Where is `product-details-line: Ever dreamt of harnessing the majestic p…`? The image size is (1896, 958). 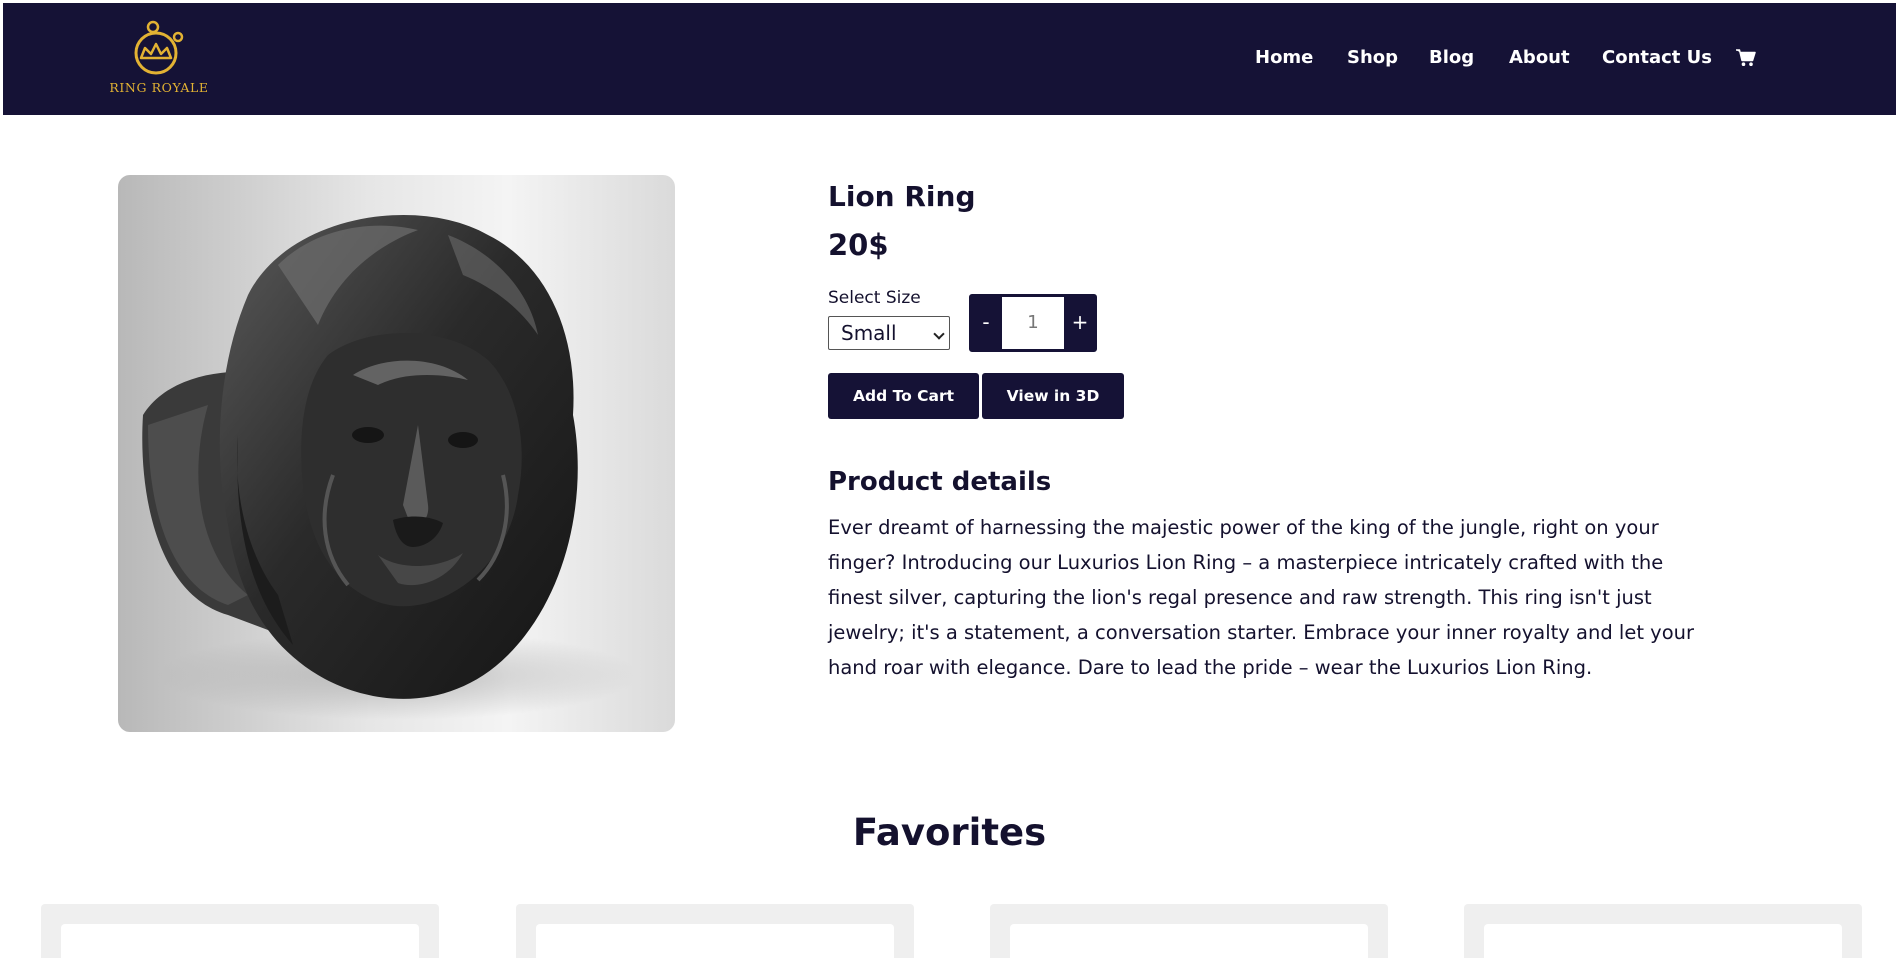
product-details-line: Ever dreamt of harnessing the majestic p… is located at coordinates (1243, 527).